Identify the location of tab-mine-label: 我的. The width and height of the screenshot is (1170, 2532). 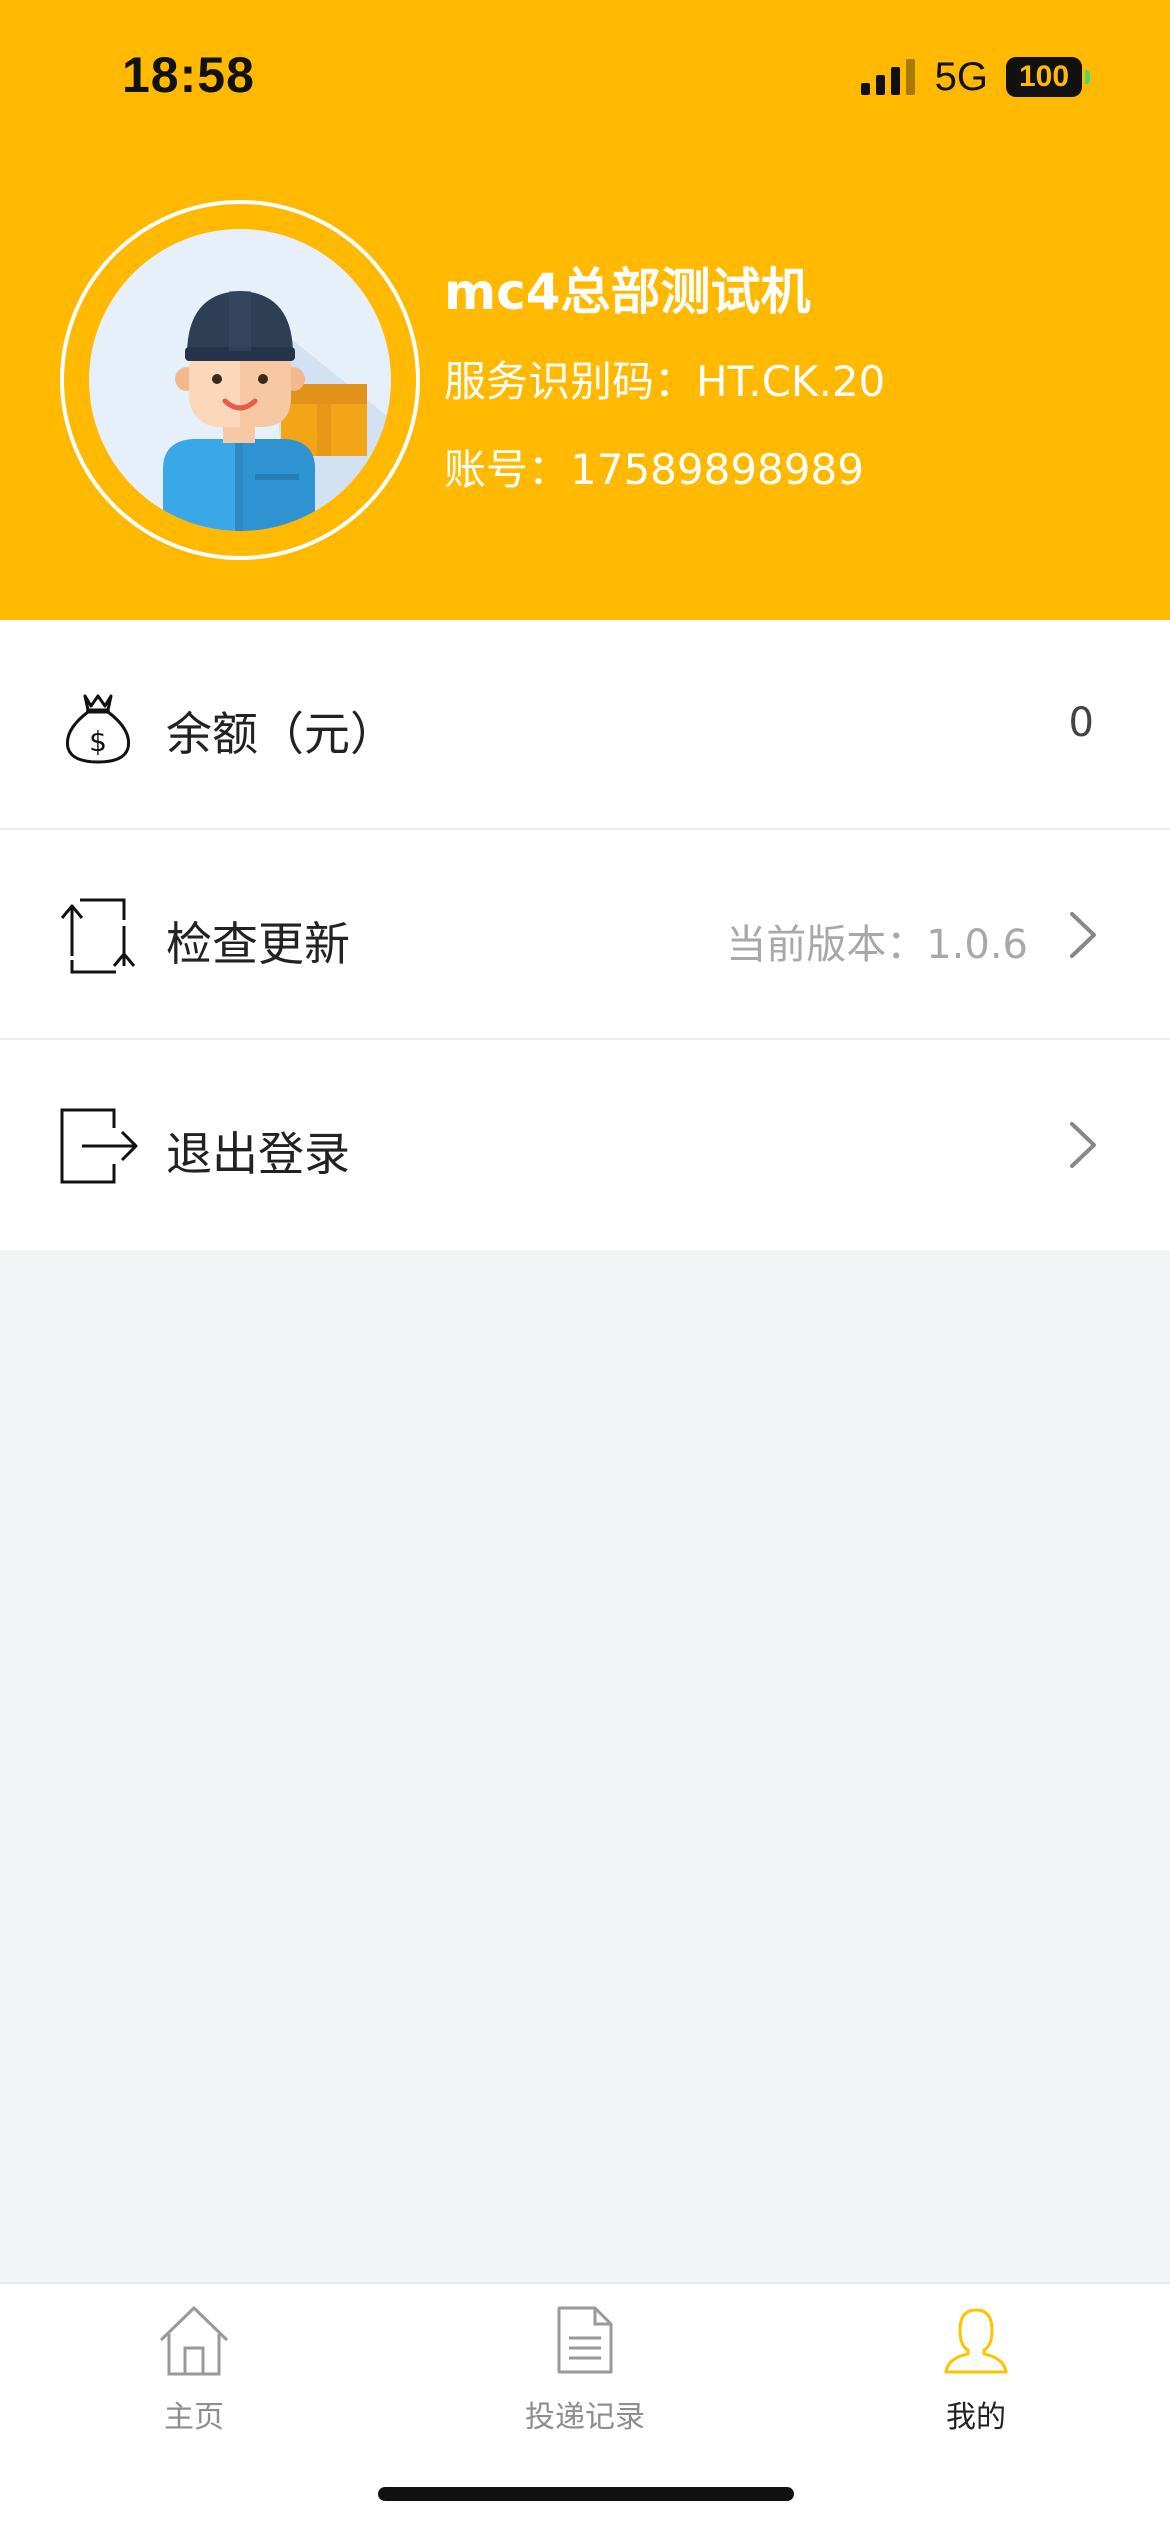
(976, 2417).